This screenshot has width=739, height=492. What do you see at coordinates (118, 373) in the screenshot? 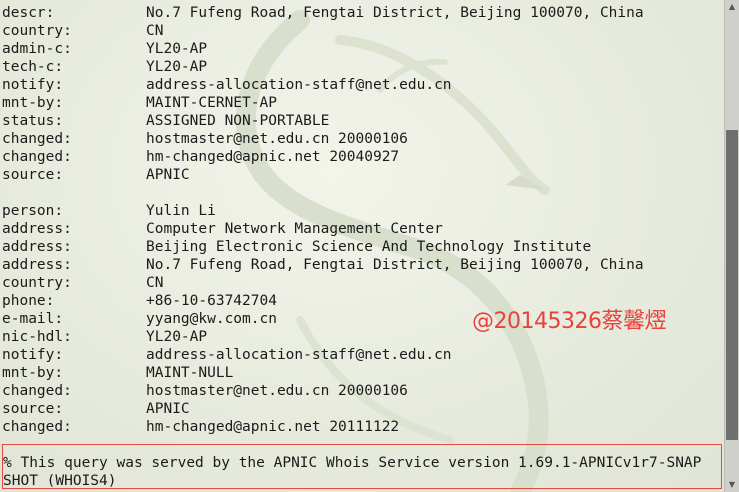
I see `whois-line: mnt-by: MAINT-NULL` at bounding box center [118, 373].